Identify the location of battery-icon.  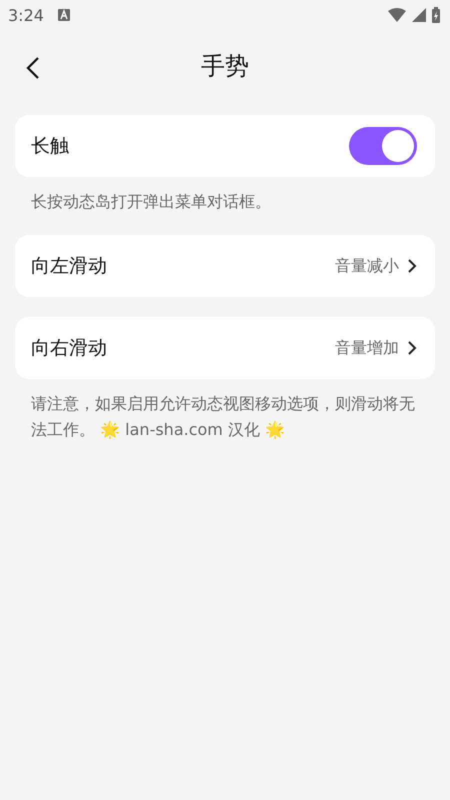
(436, 15).